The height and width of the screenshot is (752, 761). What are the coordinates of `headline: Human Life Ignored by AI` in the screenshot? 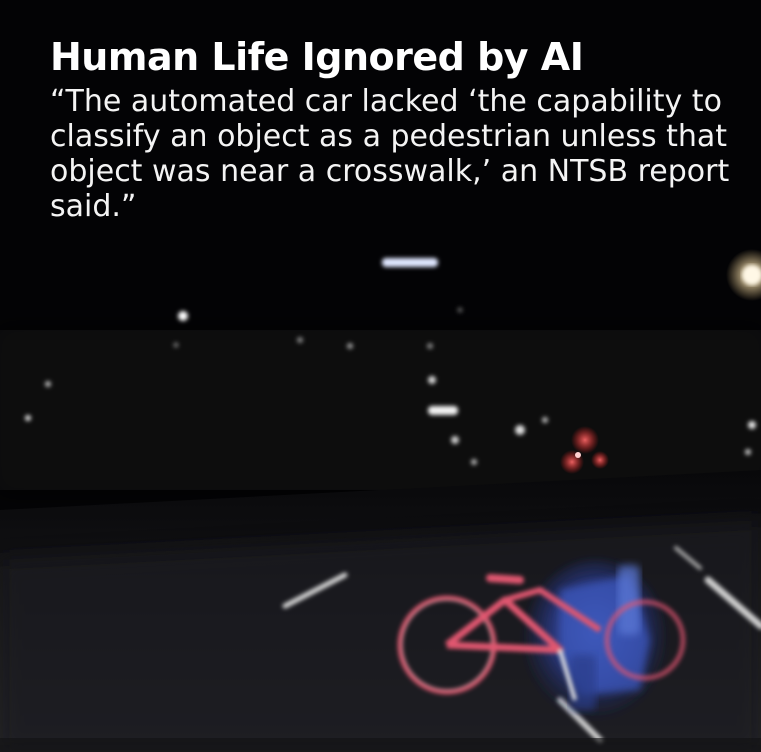 It's located at (317, 57).